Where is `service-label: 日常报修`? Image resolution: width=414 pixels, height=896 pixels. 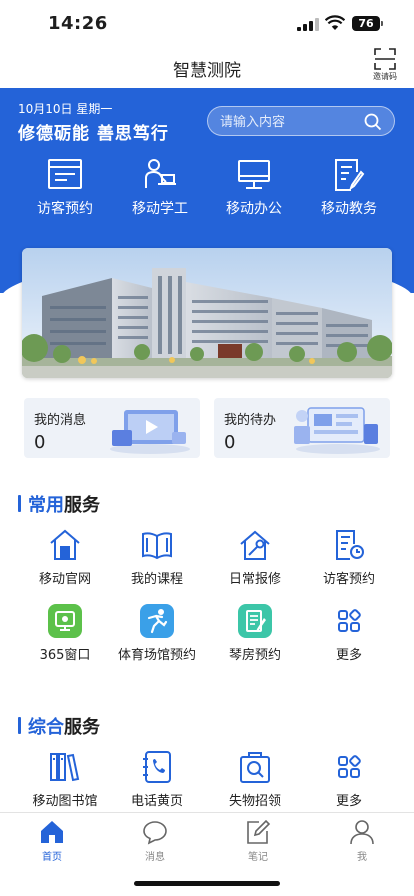 service-label: 日常报修 is located at coordinates (254, 579).